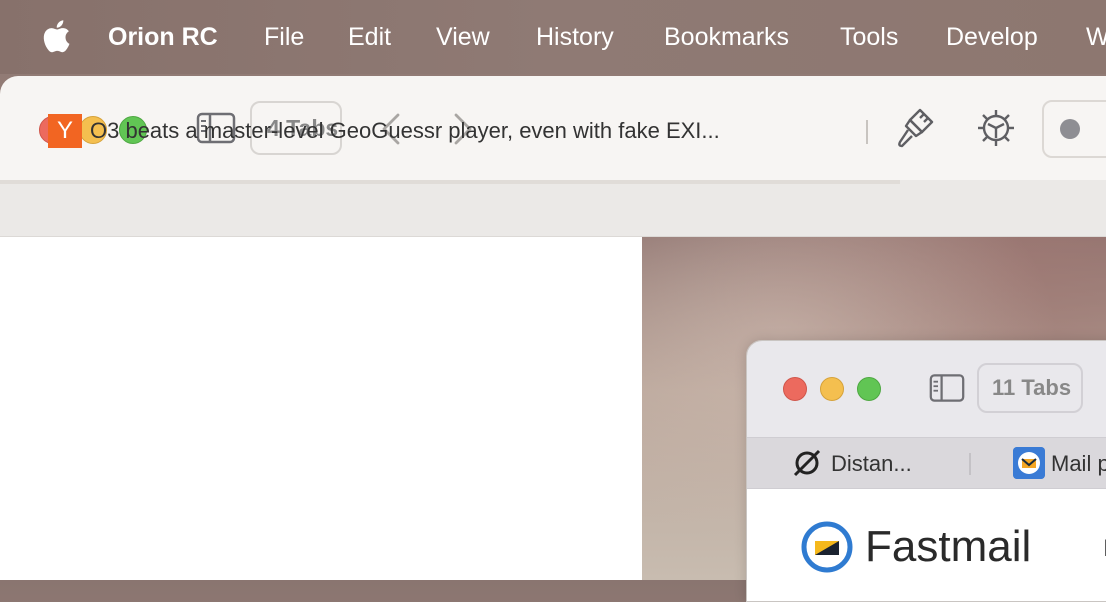 The width and height of the screenshot is (1106, 602). What do you see at coordinates (947, 388) in the screenshot?
I see `secondary-sidebar-toggle-icon` at bounding box center [947, 388].